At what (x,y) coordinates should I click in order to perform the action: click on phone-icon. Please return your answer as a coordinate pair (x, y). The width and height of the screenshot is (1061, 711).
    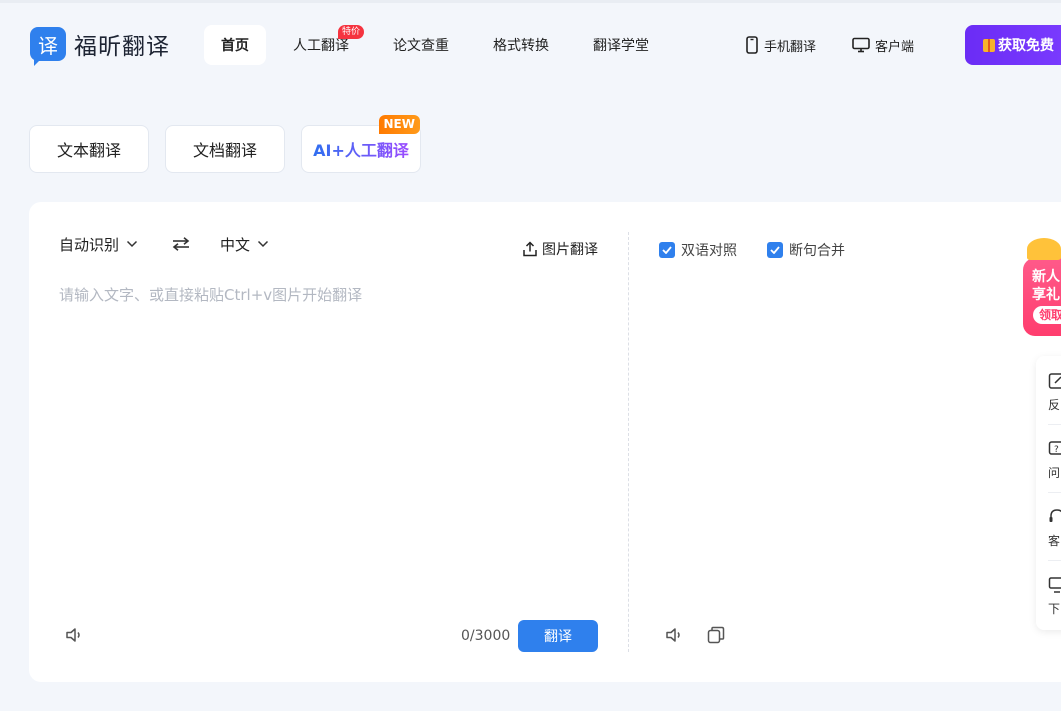
    Looking at the image, I should click on (752, 45).